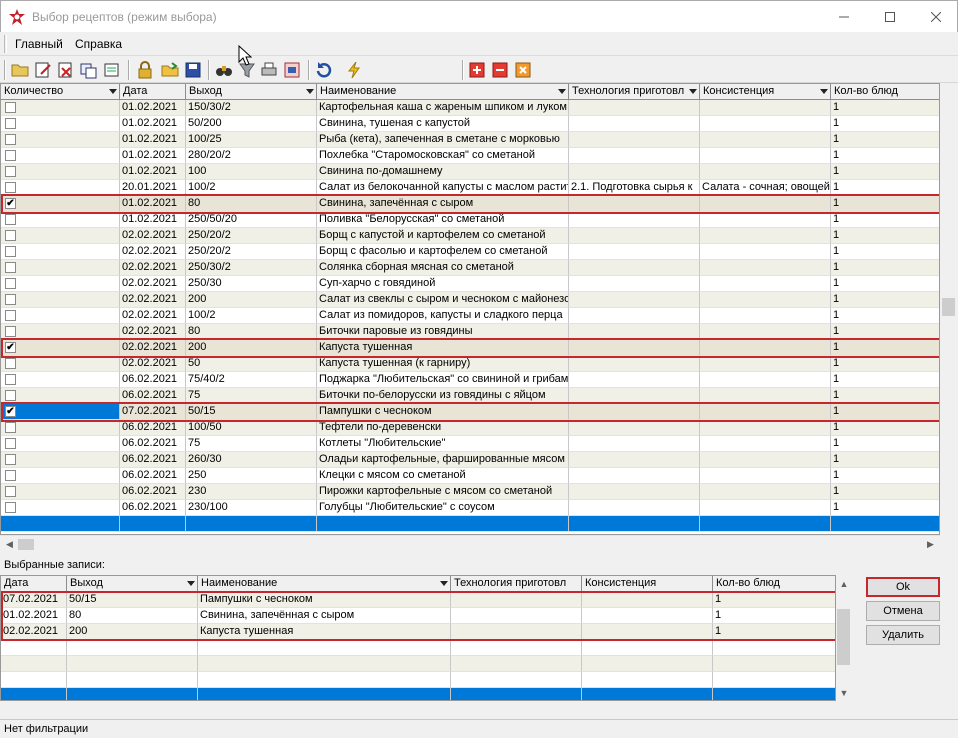 The height and width of the screenshot is (738, 958). I want to click on date-cell: 20.01.2021, so click(153, 188).